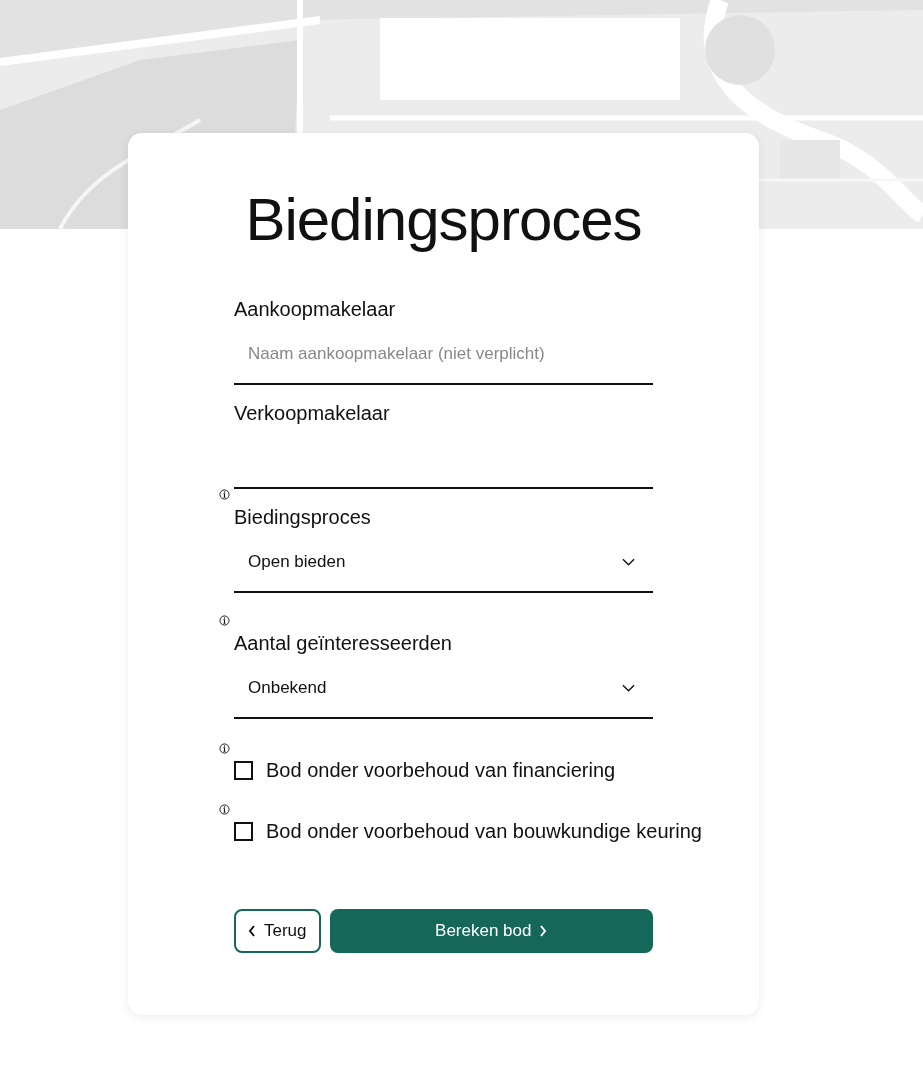  Describe the element at coordinates (443, 220) in the screenshot. I see `page-title: Biedingsproces` at that location.